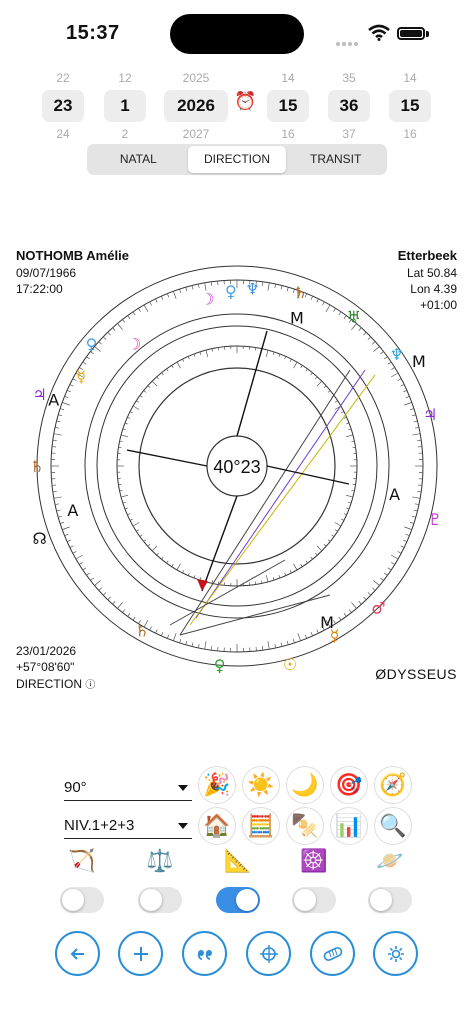 This screenshot has width=473, height=1024. Describe the element at coordinates (63, 106) in the screenshot. I see `picker-day: 22 23 24` at that location.